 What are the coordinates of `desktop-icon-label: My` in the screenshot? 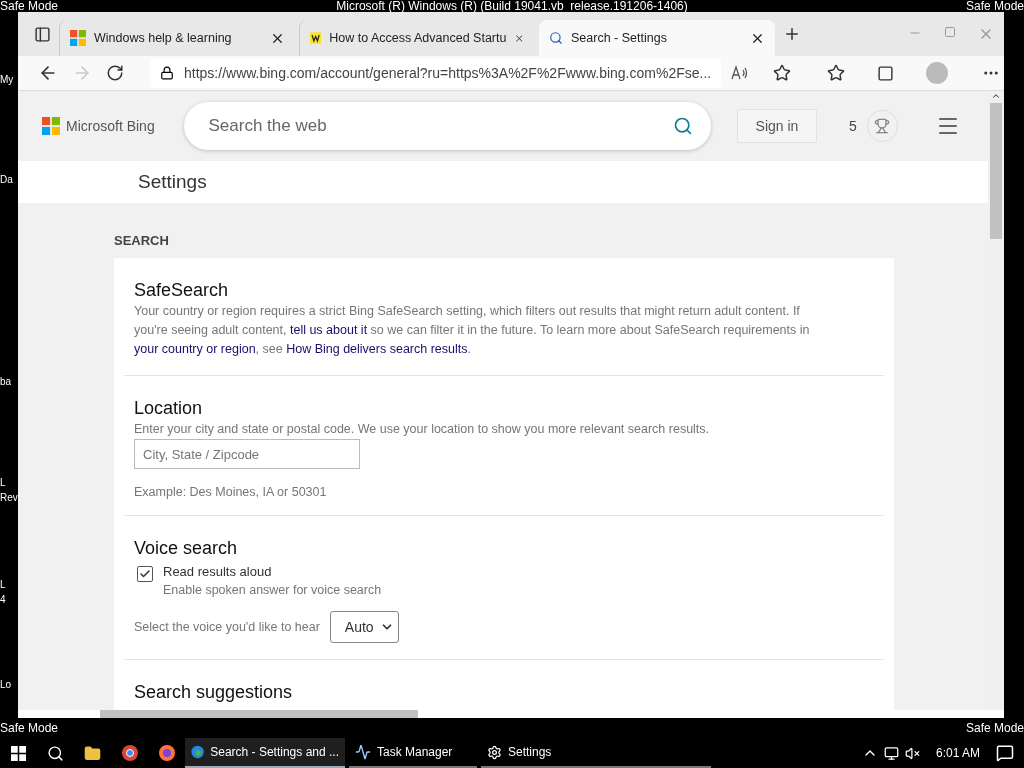 It's located at (7, 79).